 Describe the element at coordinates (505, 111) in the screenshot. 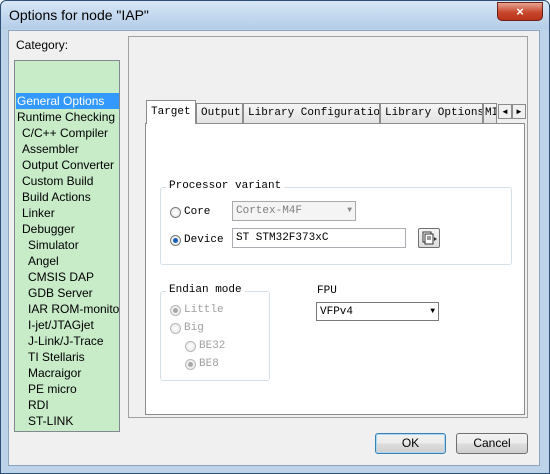

I see `tab-scroll-left-icon: ◄` at that location.